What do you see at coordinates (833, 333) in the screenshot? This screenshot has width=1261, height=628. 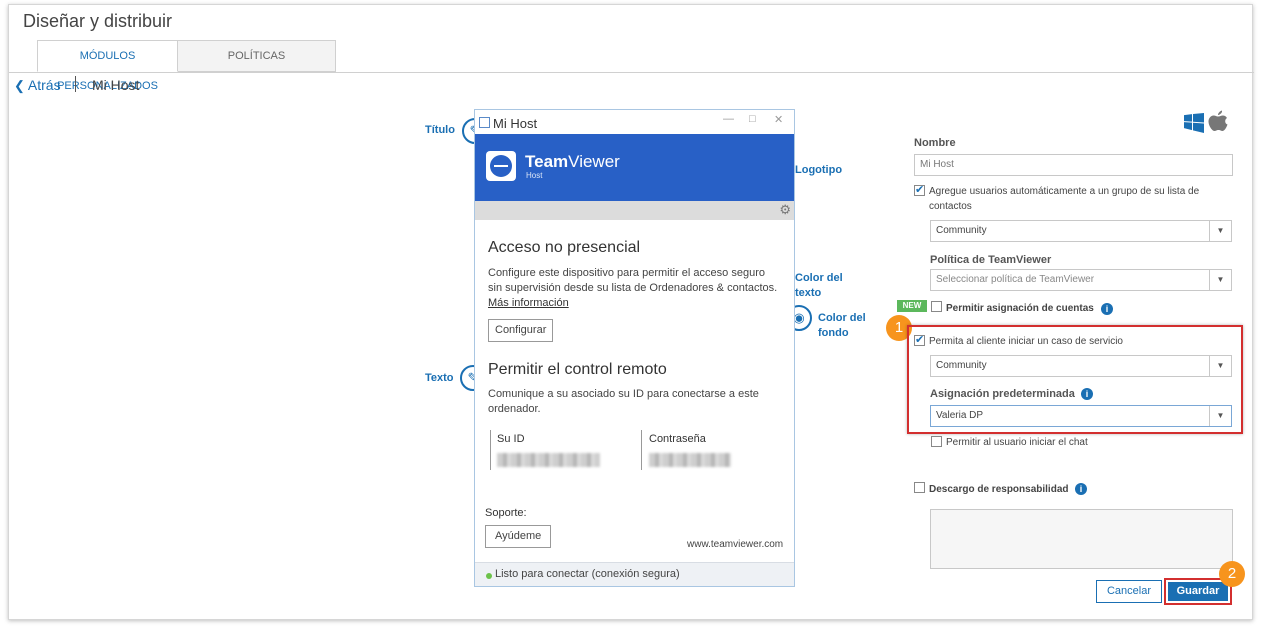 I see `annotation-bg-color-label-2: fondo` at bounding box center [833, 333].